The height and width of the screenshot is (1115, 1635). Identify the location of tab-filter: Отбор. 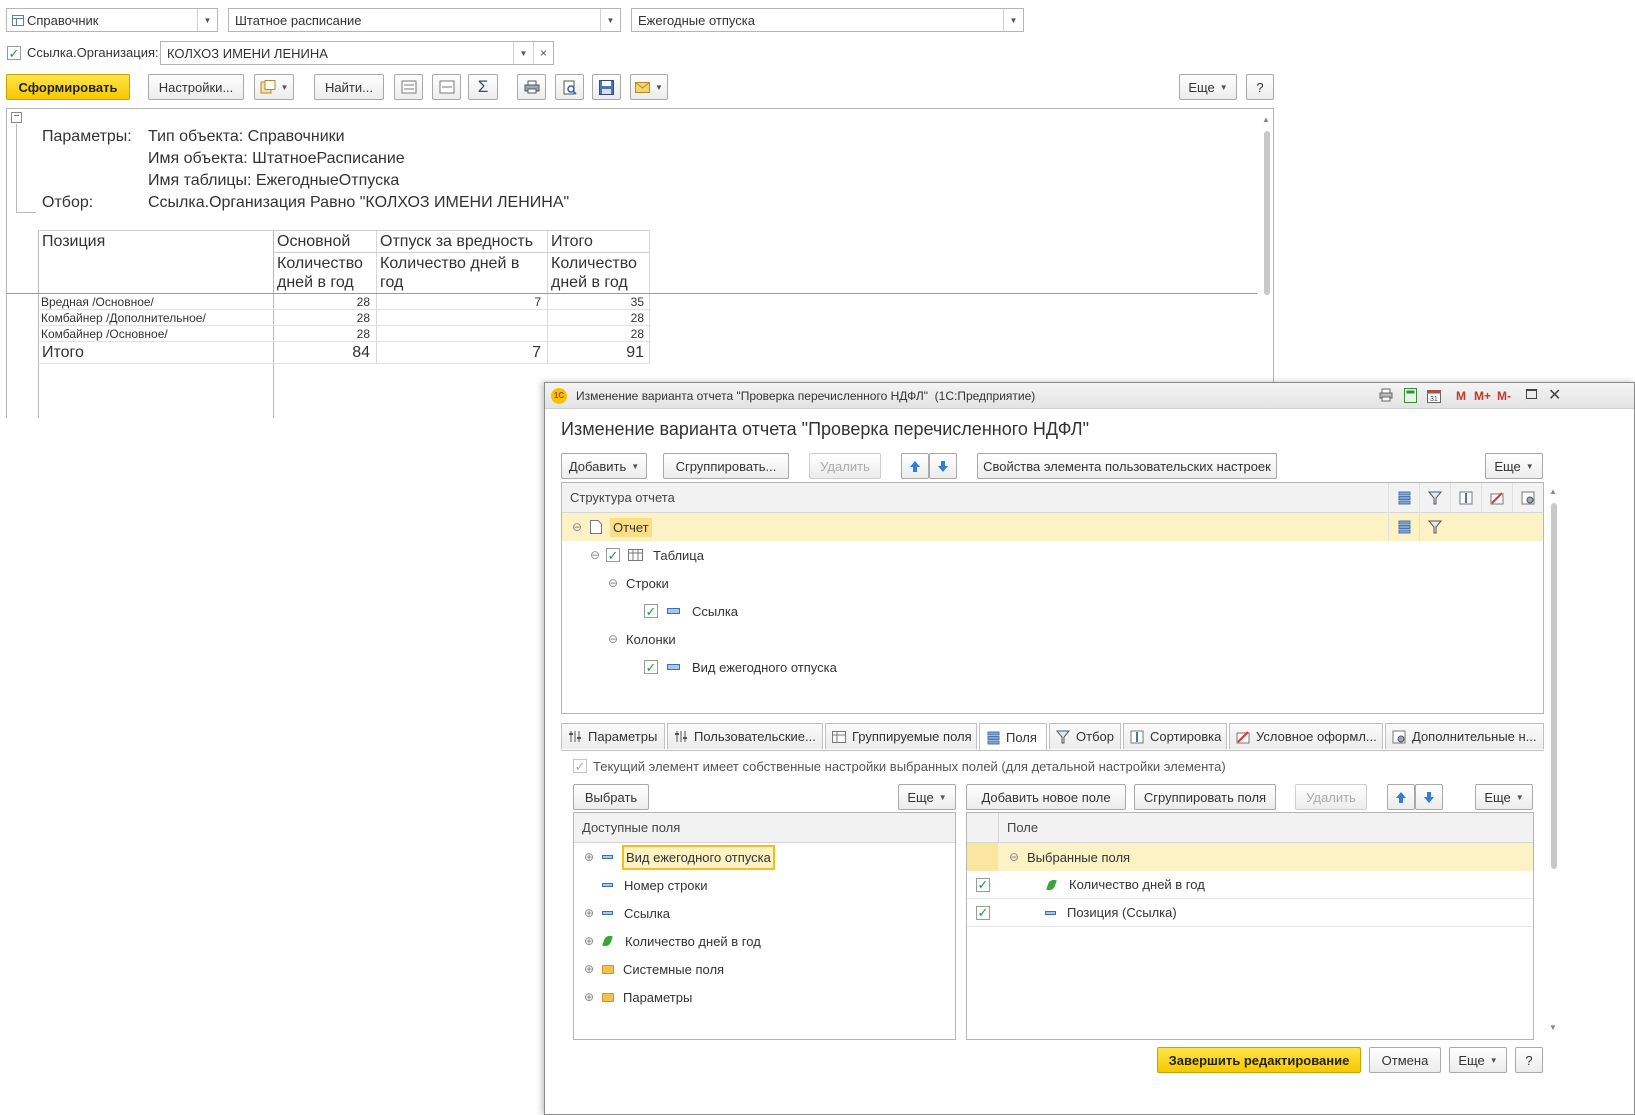
(1085, 736).